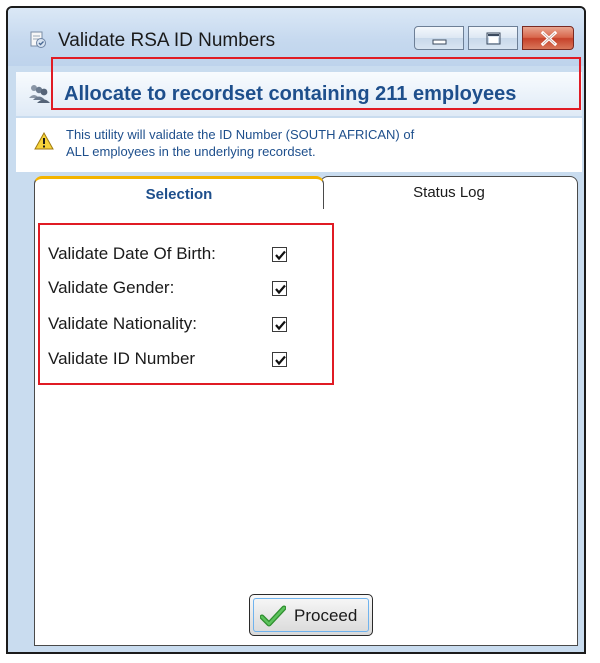 This screenshot has width=600, height=663. Describe the element at coordinates (38, 40) in the screenshot. I see `document-validate-icon` at that location.